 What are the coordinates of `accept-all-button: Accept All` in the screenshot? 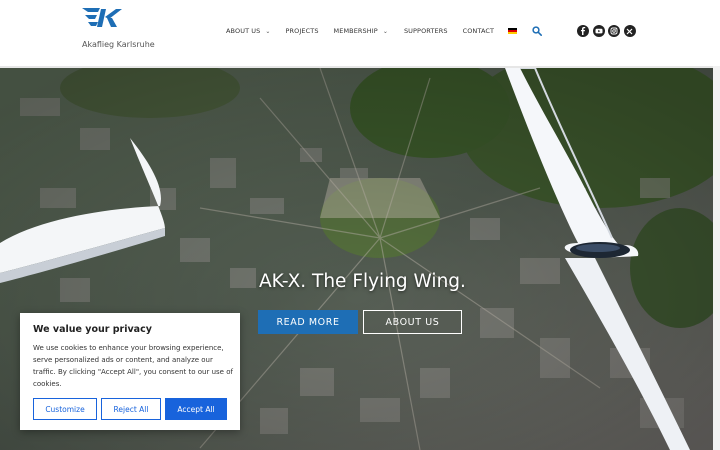 It's located at (196, 409).